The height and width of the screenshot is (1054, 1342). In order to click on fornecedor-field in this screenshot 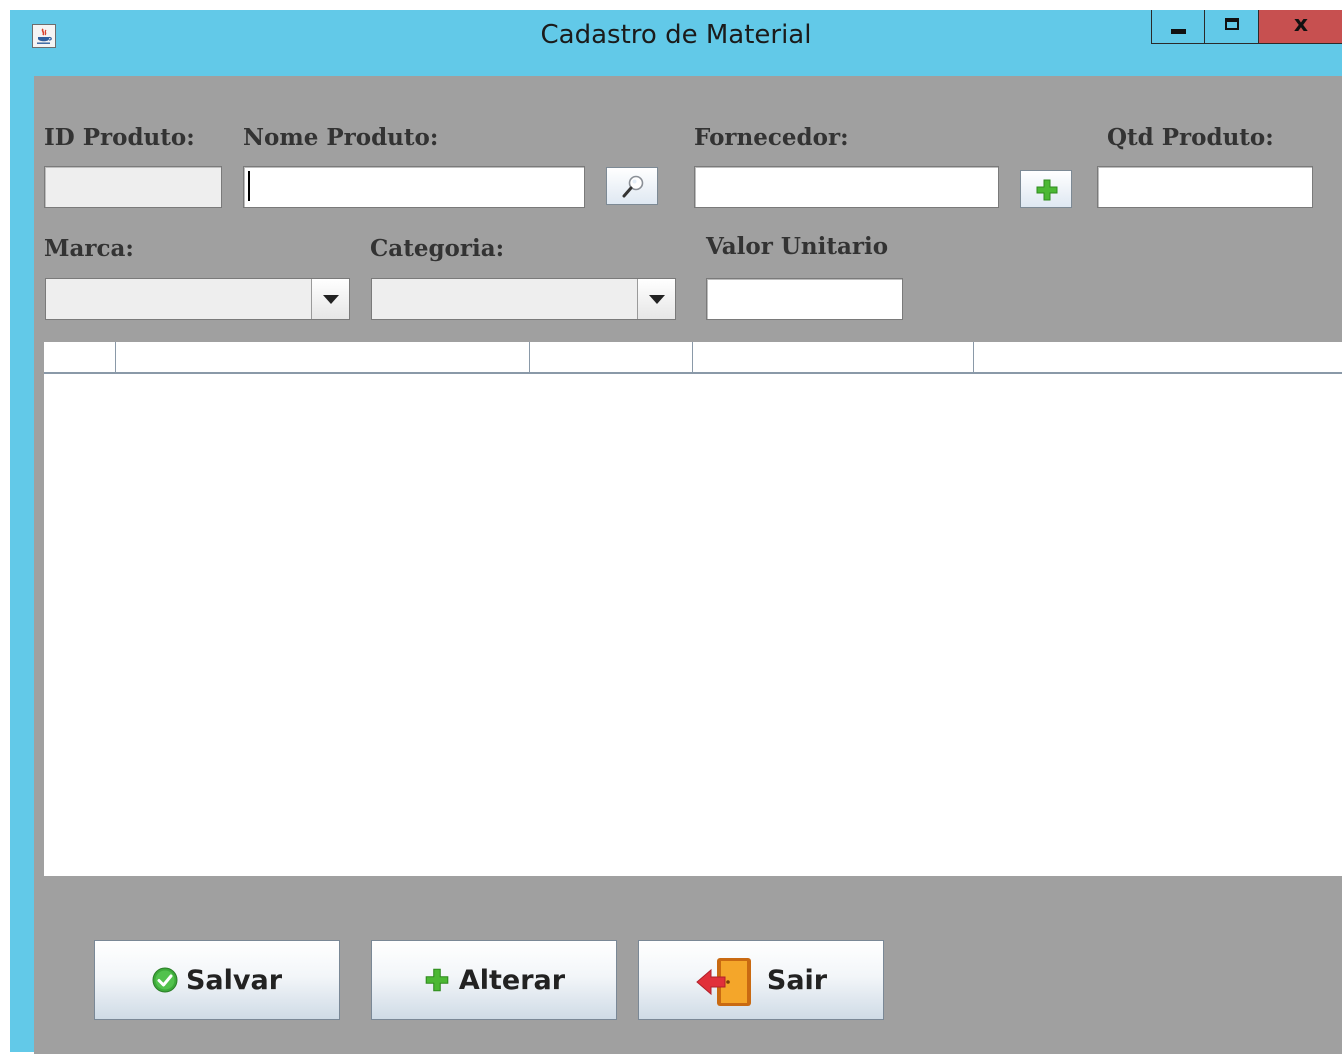, I will do `click(846, 187)`.